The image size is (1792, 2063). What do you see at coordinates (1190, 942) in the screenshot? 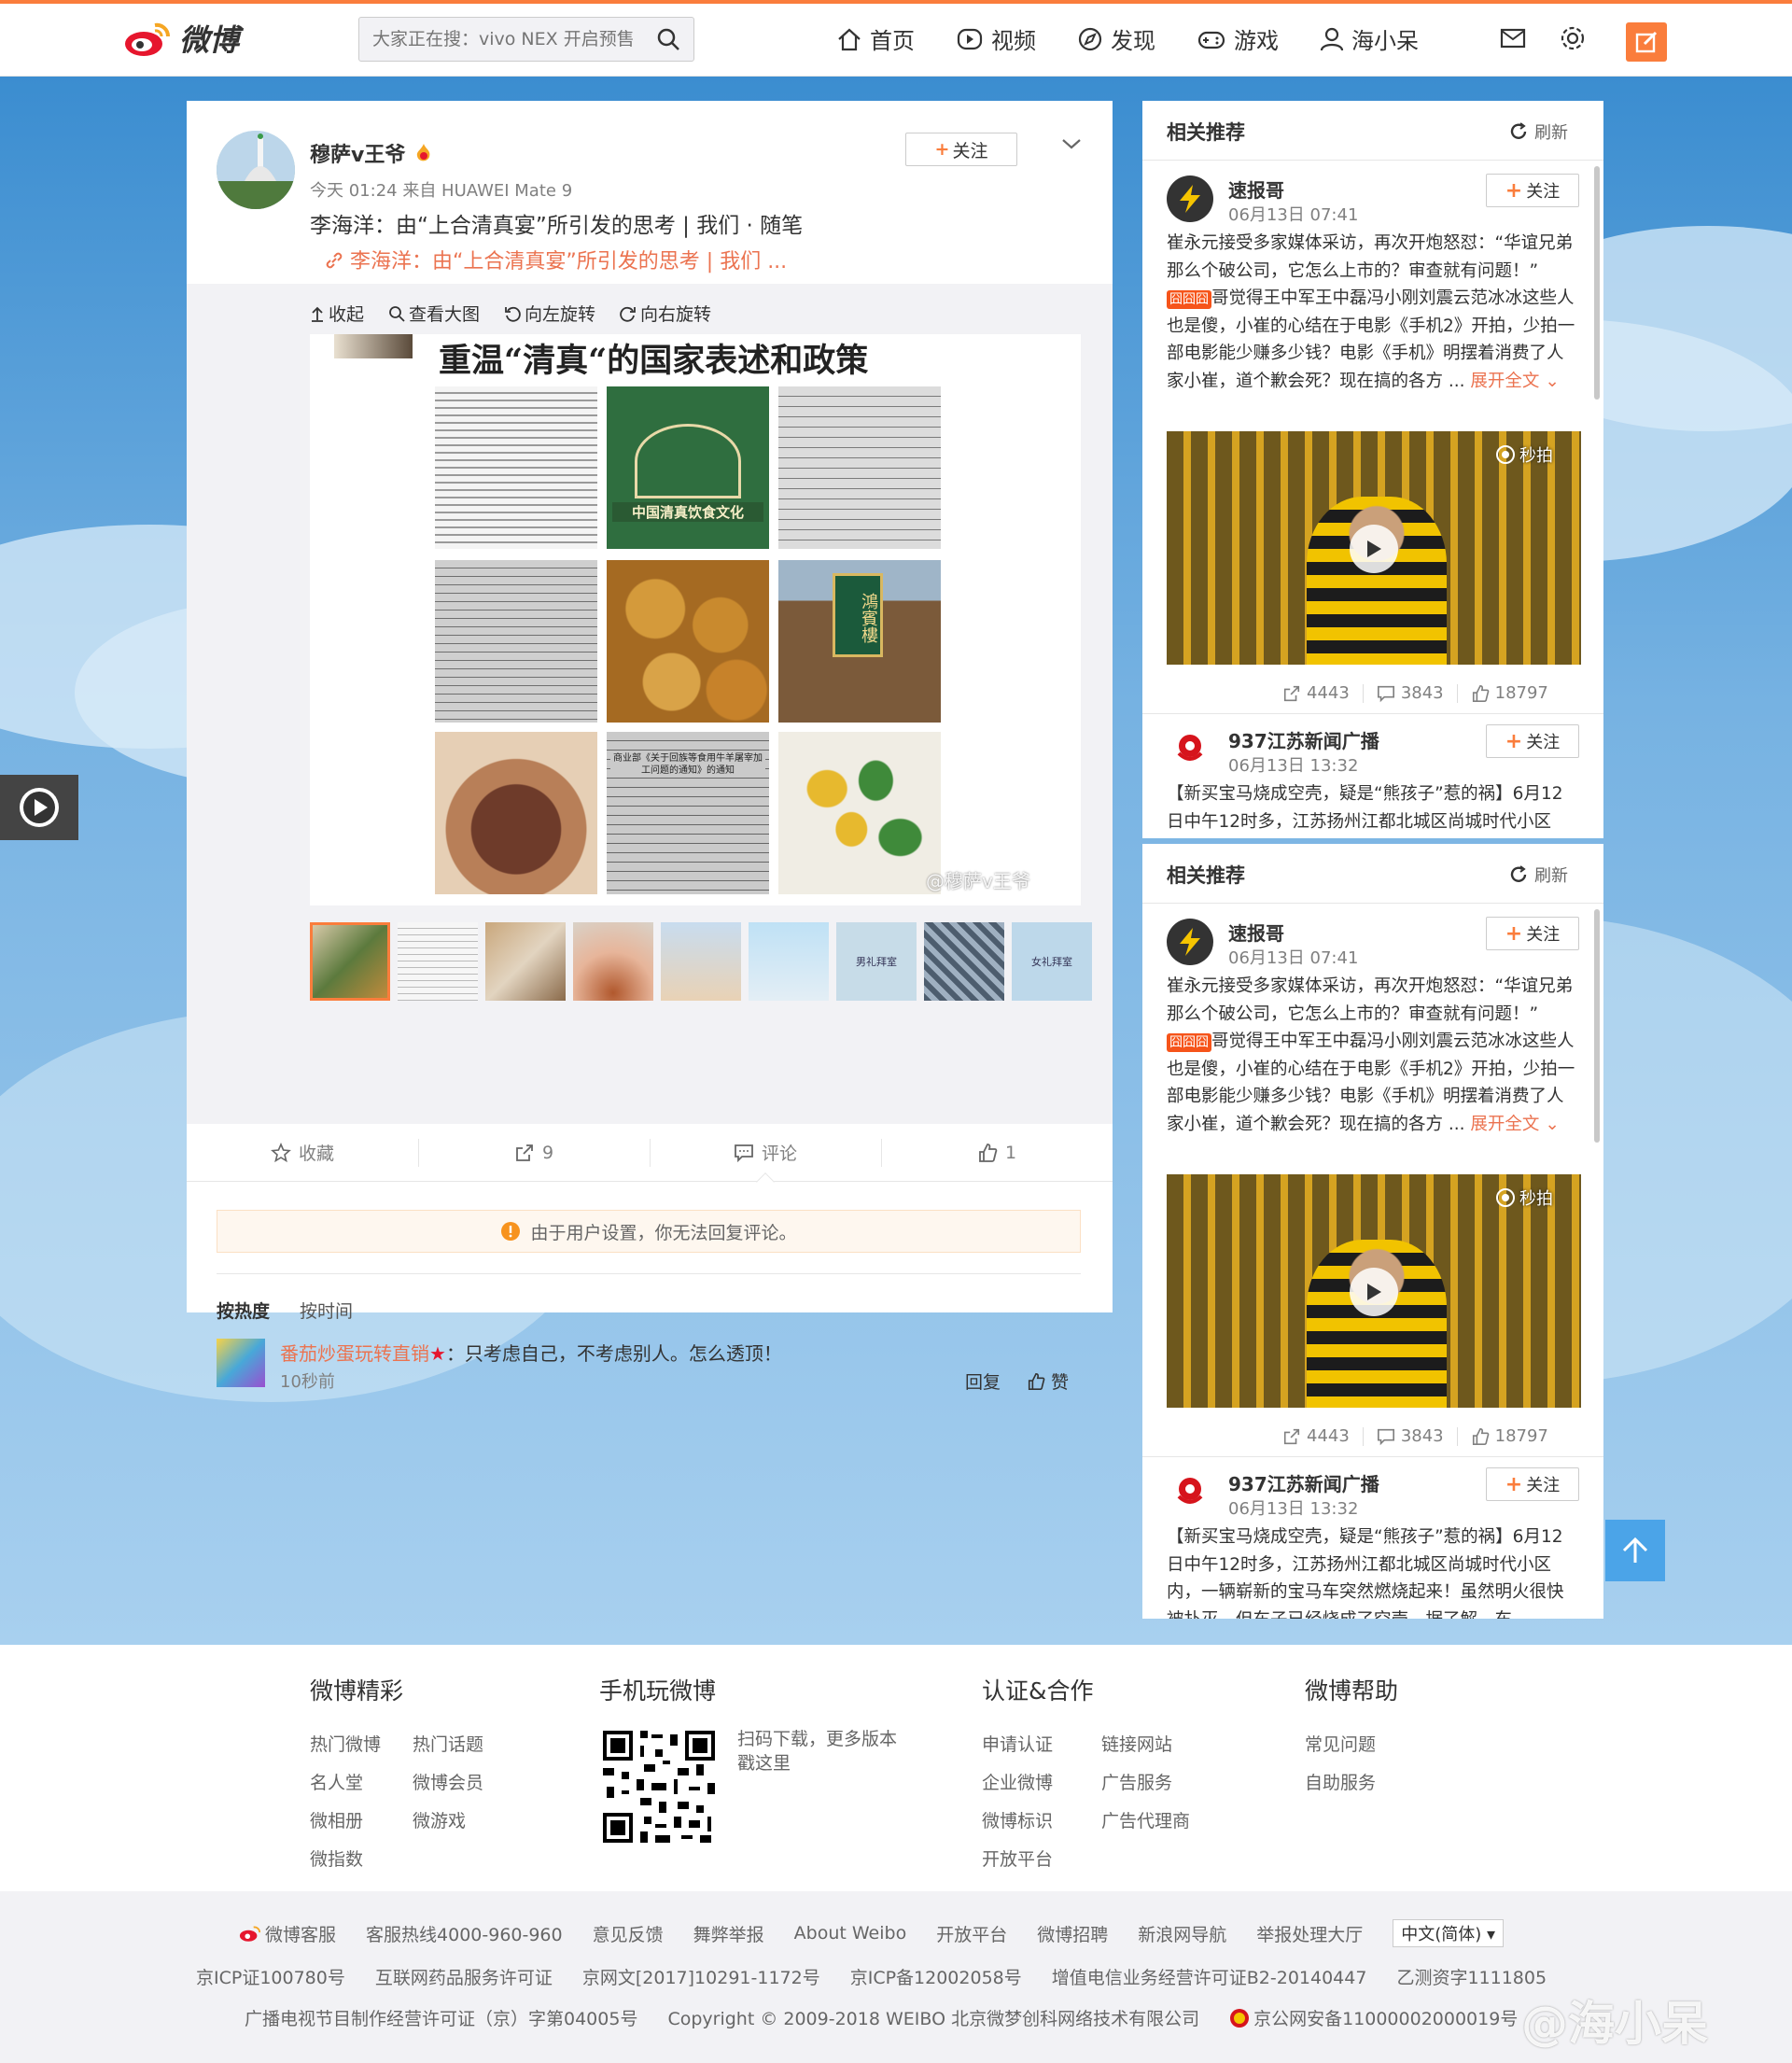
I see `feed1-avatar` at bounding box center [1190, 942].